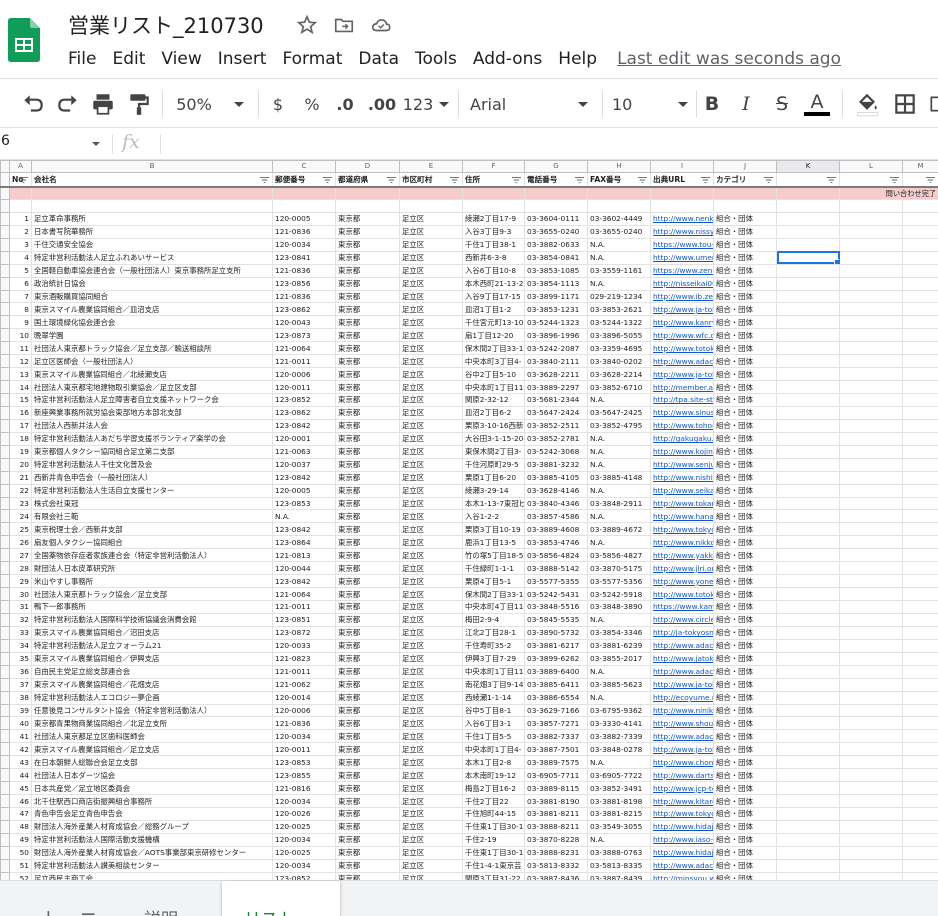 This screenshot has height=916, width=938. What do you see at coordinates (152, 400) in the screenshot?
I see `cell-company: 特定非営利活動法人足立障害者自立支援ネットワーク会` at bounding box center [152, 400].